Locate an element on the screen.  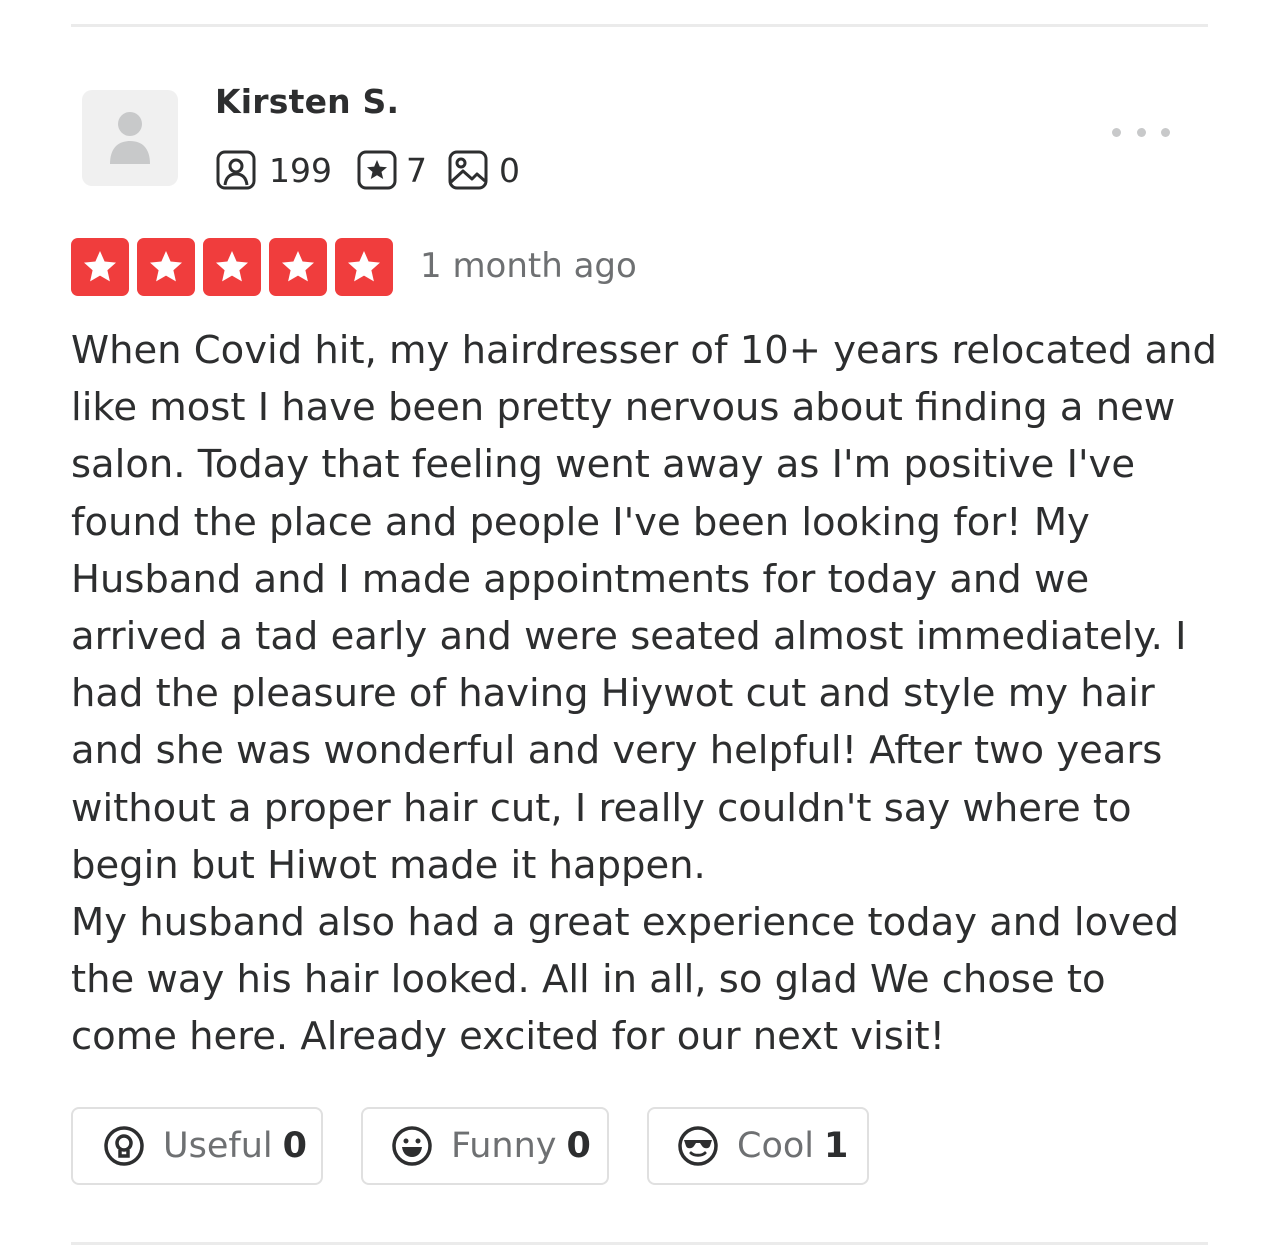
reviews-star-icon is located at coordinates (377, 170).